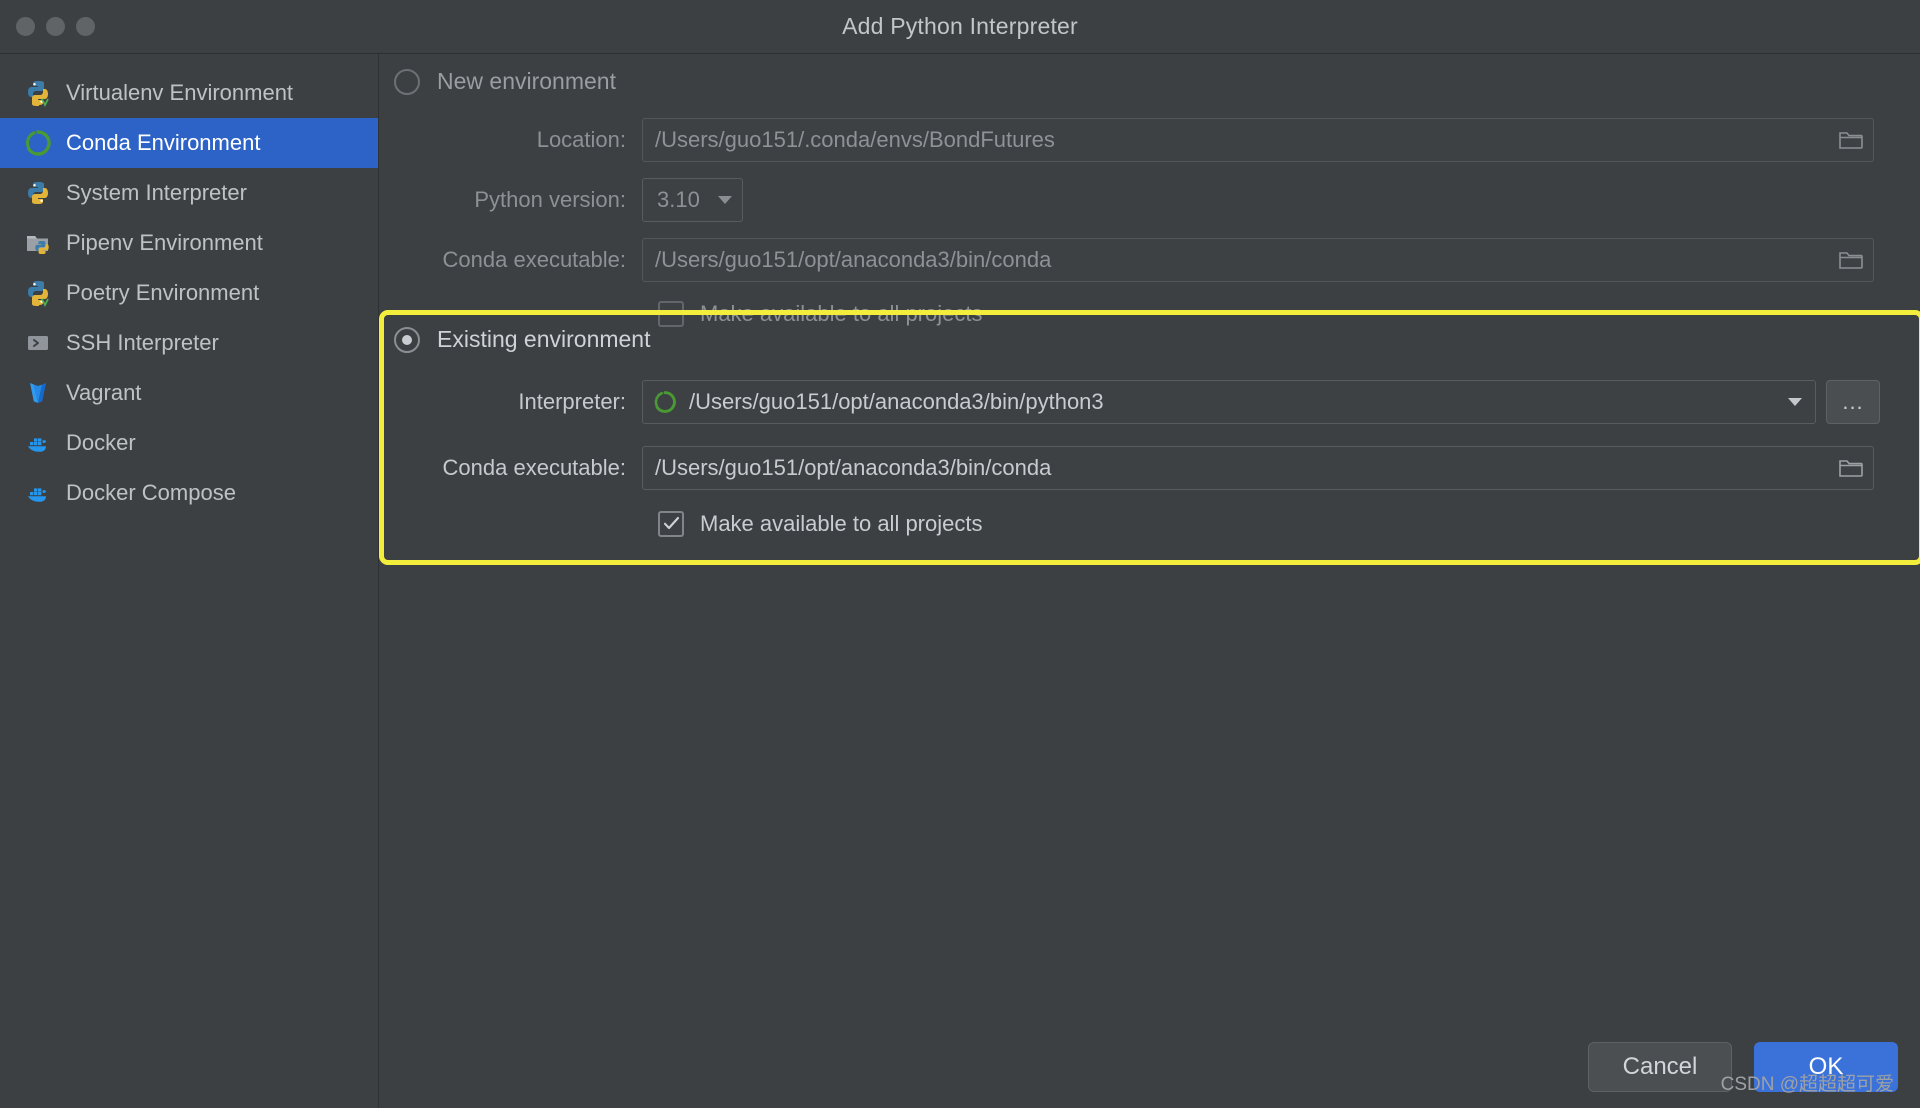  Describe the element at coordinates (189, 443) in the screenshot. I see `sidebar-item-docker: Docker` at that location.